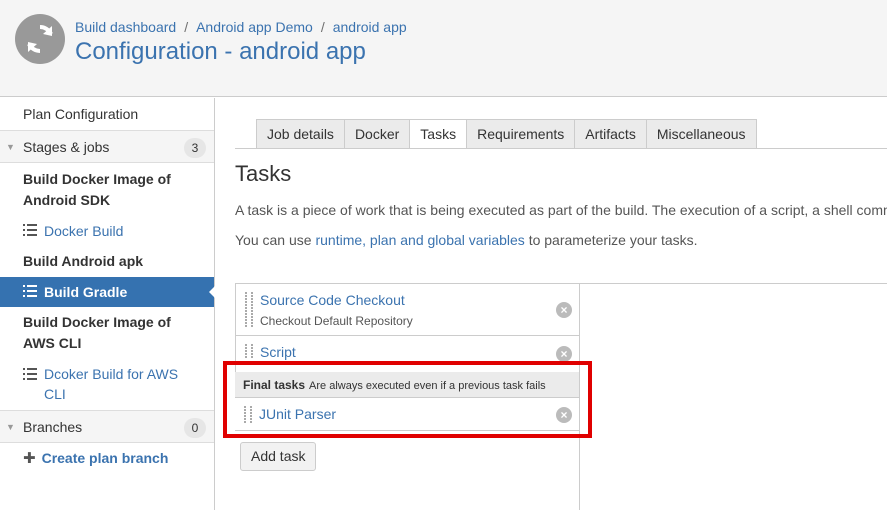 This screenshot has height=510, width=887. What do you see at coordinates (300, 134) in the screenshot?
I see `tab-job-details: Job details` at bounding box center [300, 134].